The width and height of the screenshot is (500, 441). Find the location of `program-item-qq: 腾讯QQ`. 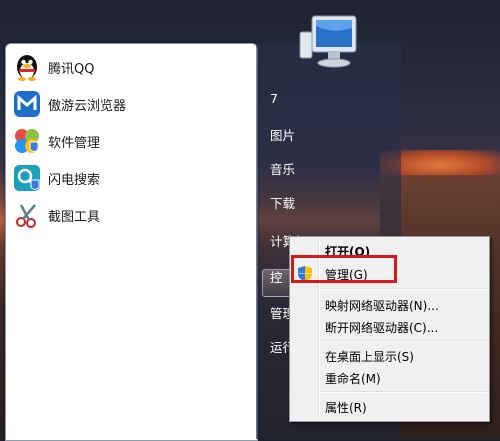

program-item-qq: 腾讯QQ is located at coordinates (132, 67).